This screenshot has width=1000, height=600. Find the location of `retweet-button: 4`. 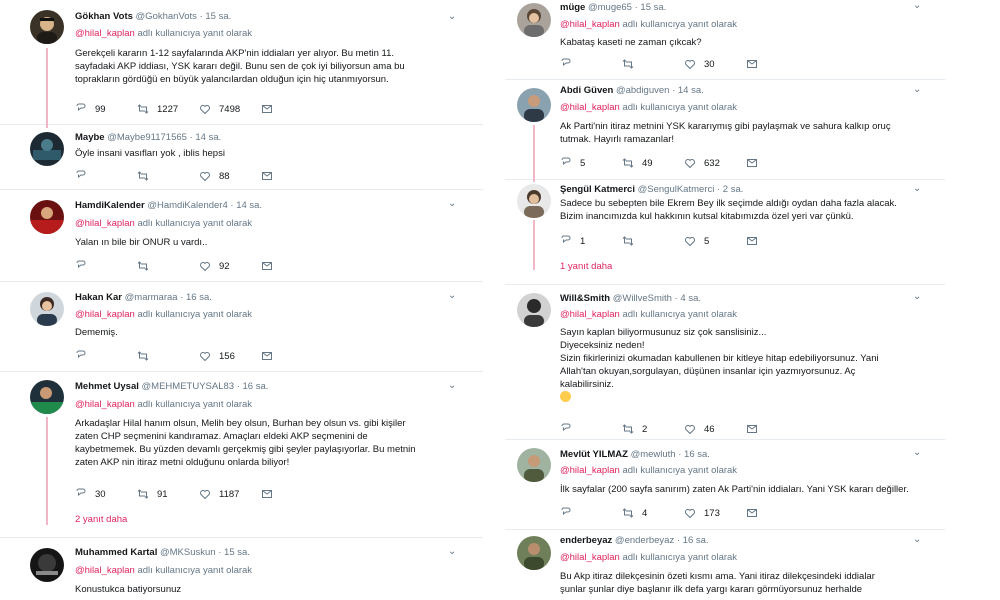

retweet-button: 4 is located at coordinates (653, 513).